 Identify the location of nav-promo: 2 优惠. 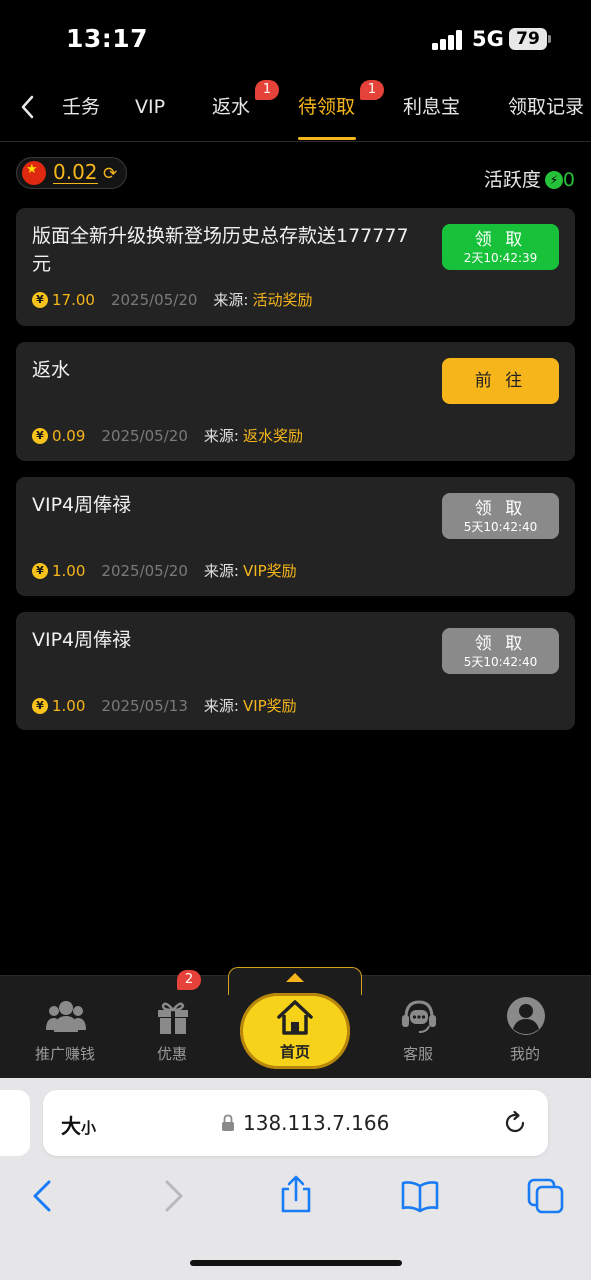
(172, 1024).